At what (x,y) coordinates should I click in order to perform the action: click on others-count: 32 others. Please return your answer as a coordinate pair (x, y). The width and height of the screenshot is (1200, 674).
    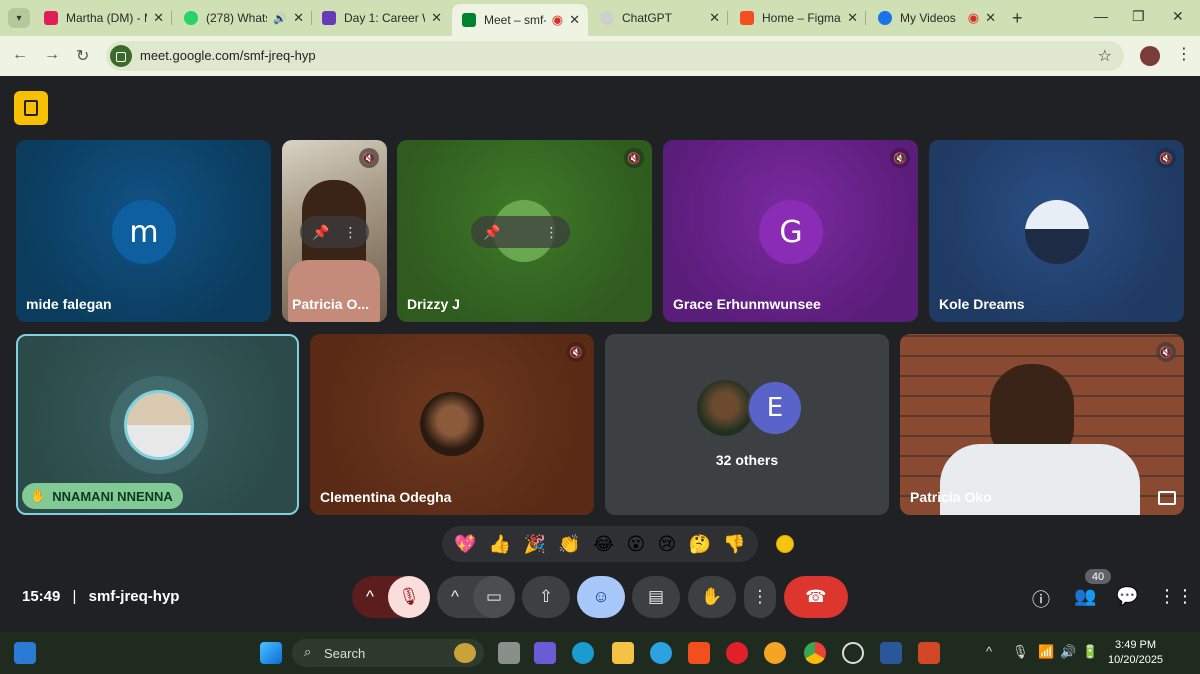
    Looking at the image, I should click on (747, 460).